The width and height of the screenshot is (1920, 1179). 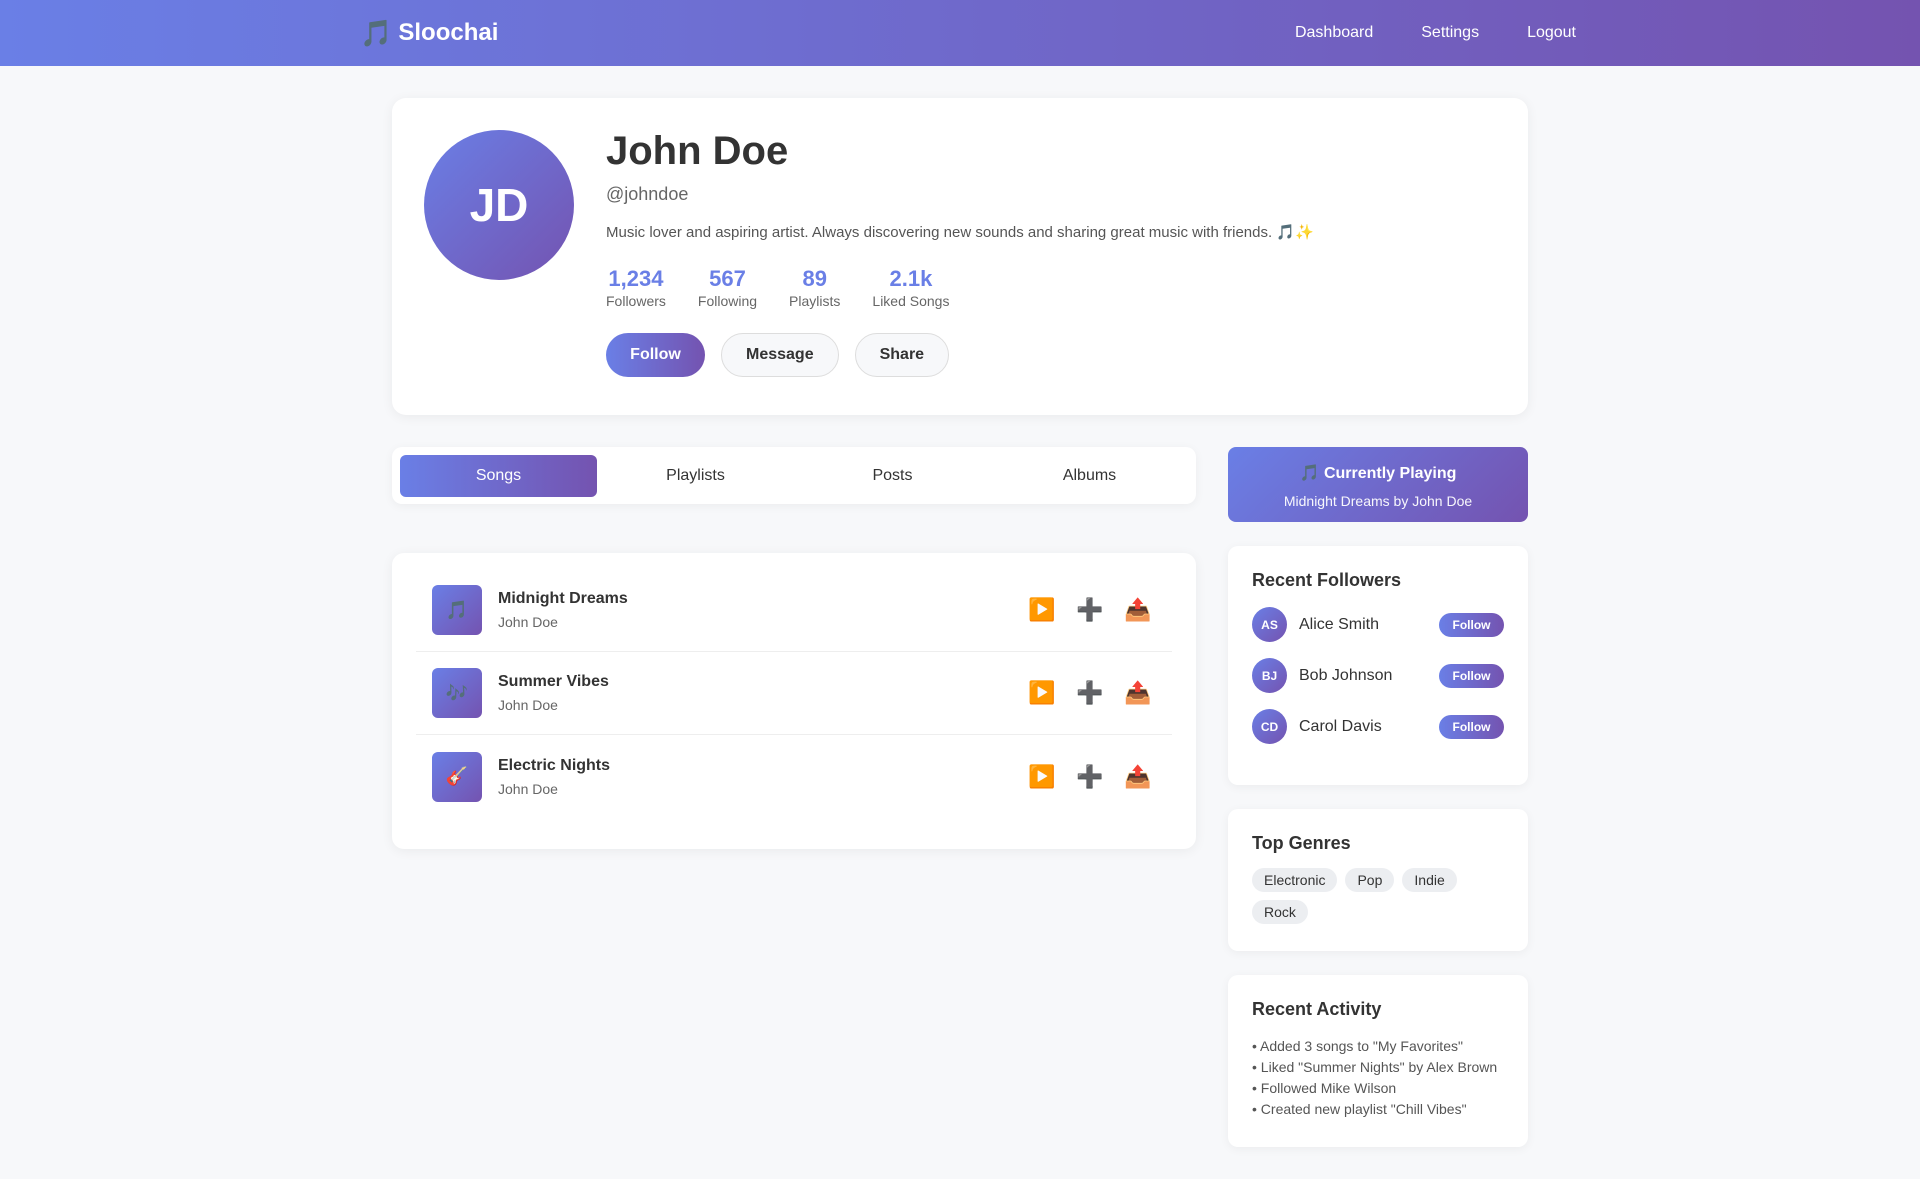 What do you see at coordinates (1269, 675) in the screenshot?
I see `avatar: BJ` at bounding box center [1269, 675].